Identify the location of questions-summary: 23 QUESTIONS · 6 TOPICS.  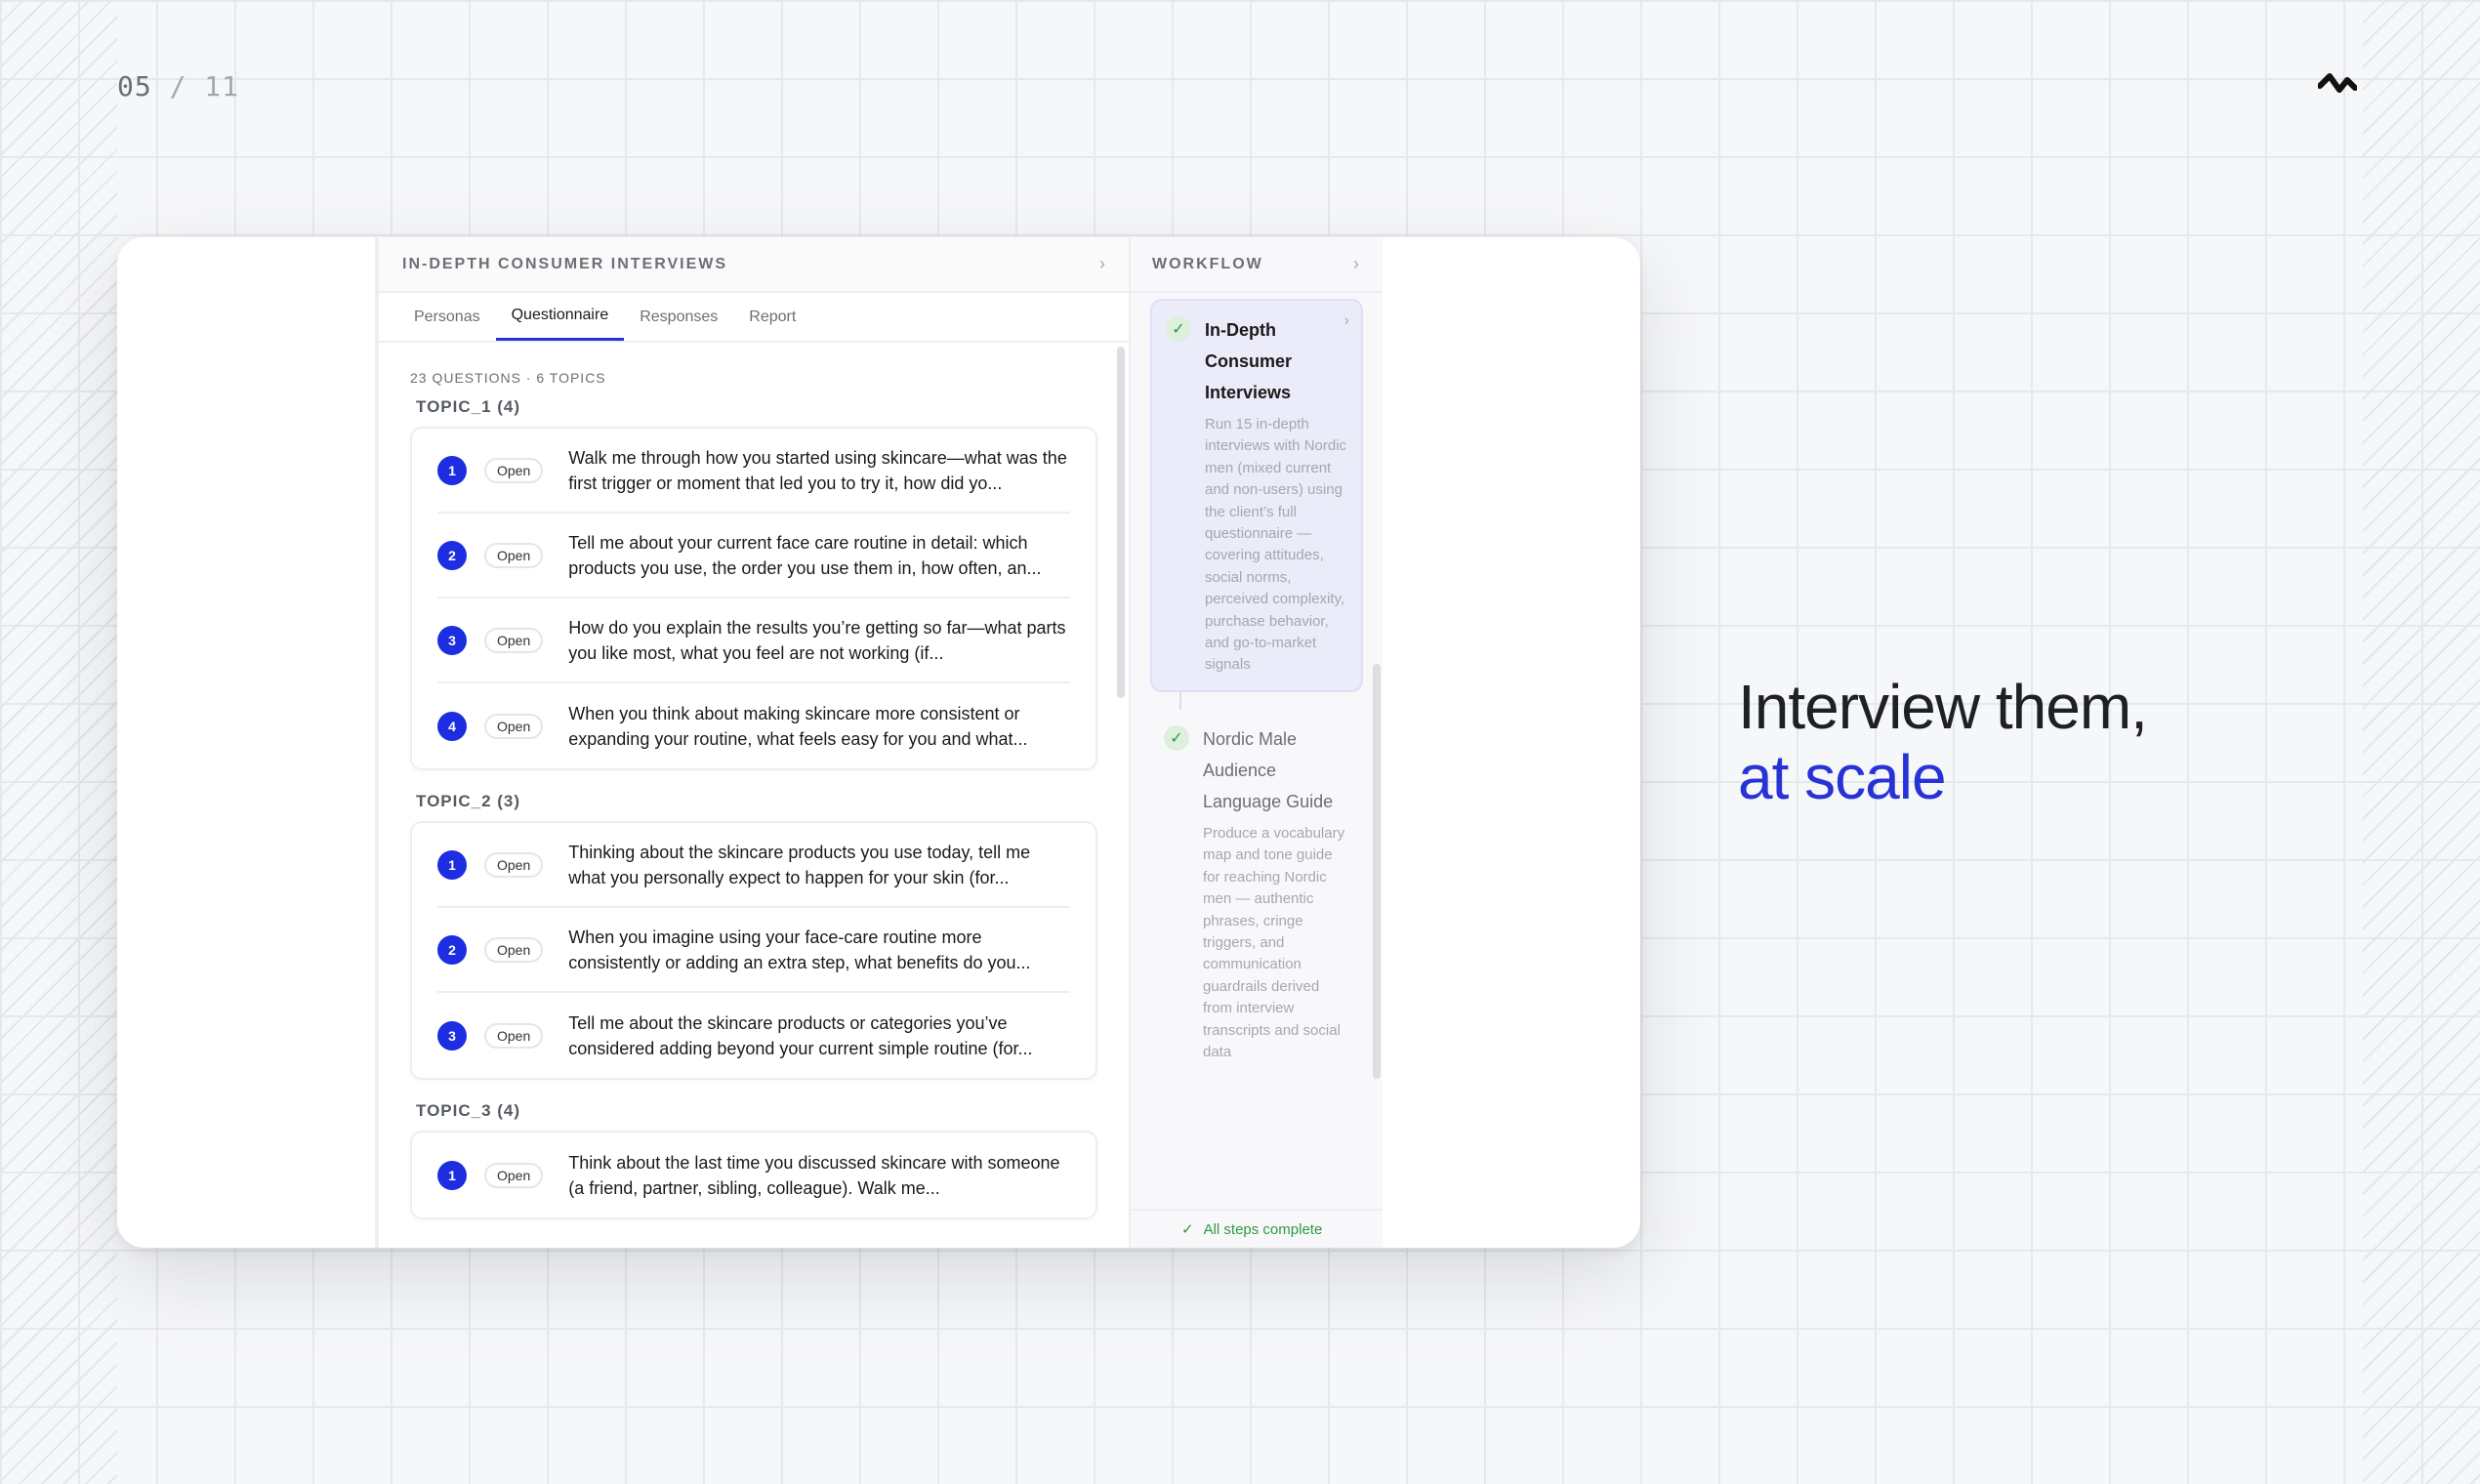
(508, 378).